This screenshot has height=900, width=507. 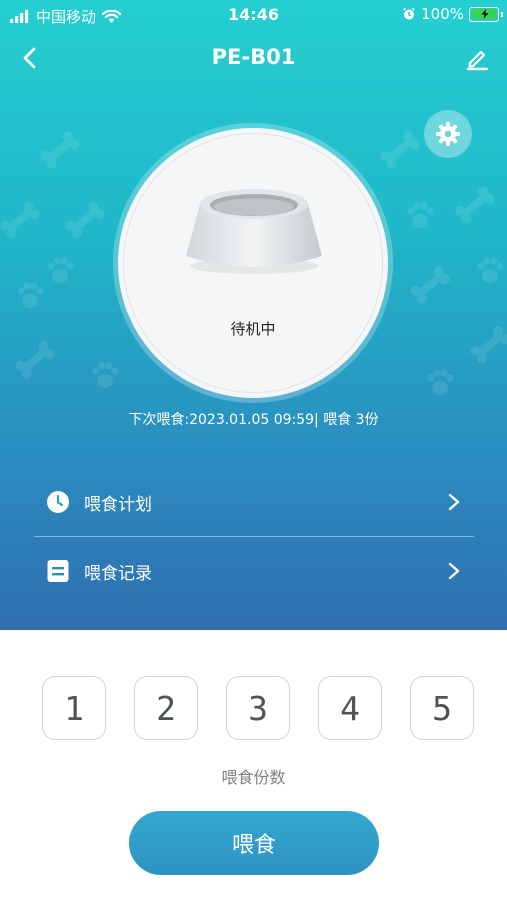 I want to click on portion-option-3: 3, so click(x=258, y=708).